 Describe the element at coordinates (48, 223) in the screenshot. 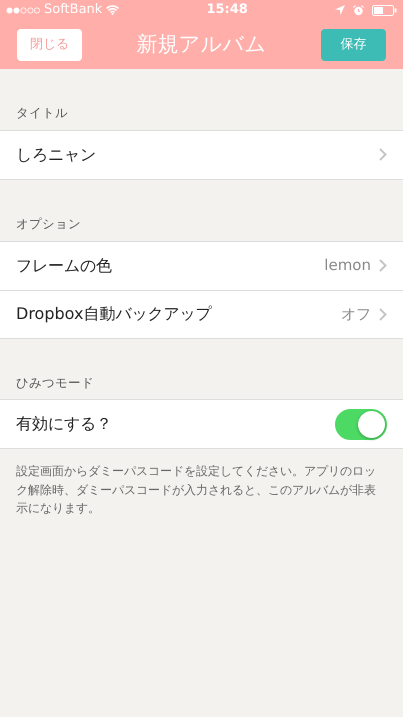

I see `section-header: オプション` at that location.